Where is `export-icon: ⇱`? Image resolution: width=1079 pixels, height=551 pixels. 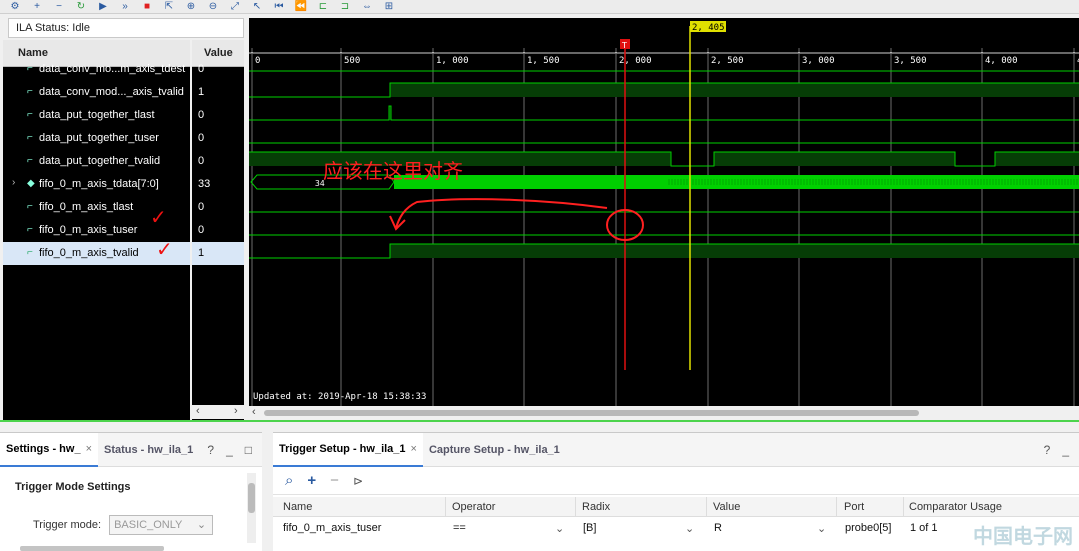 export-icon: ⇱ is located at coordinates (169, 6).